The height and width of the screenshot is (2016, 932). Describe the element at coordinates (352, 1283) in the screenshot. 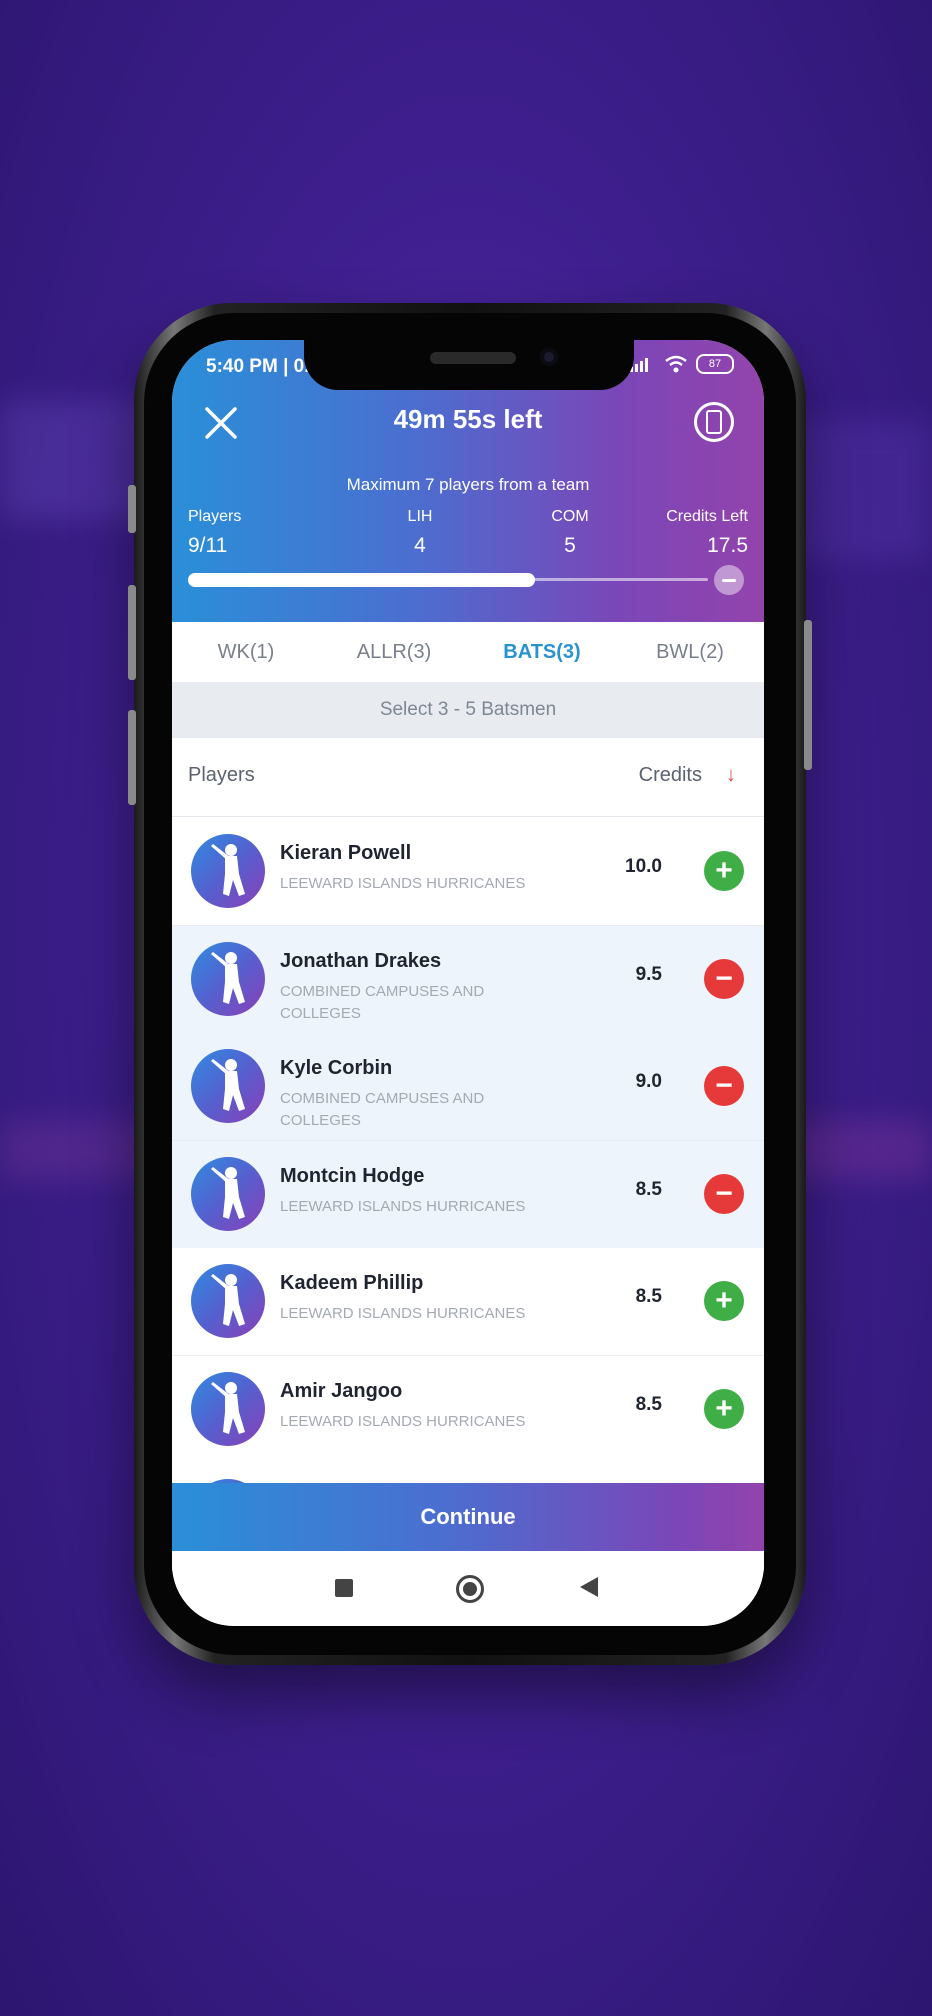

I see `player-name: Kadeem Phillip` at that location.